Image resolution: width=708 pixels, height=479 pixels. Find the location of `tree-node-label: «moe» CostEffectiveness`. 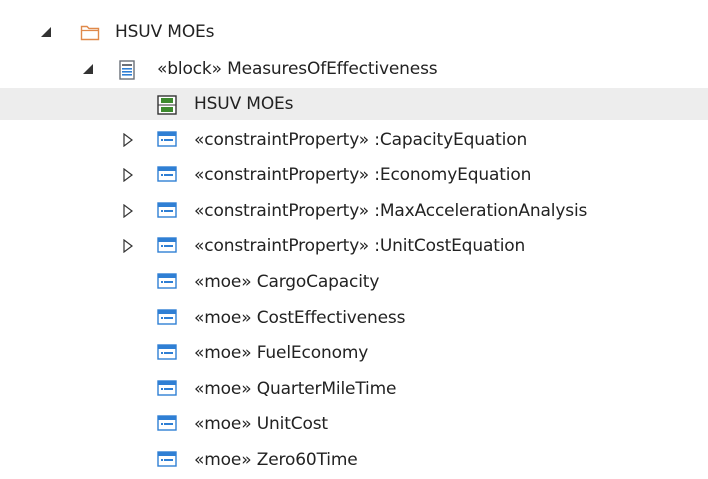

tree-node-label: «moe» CostEffectiveness is located at coordinates (300, 318).